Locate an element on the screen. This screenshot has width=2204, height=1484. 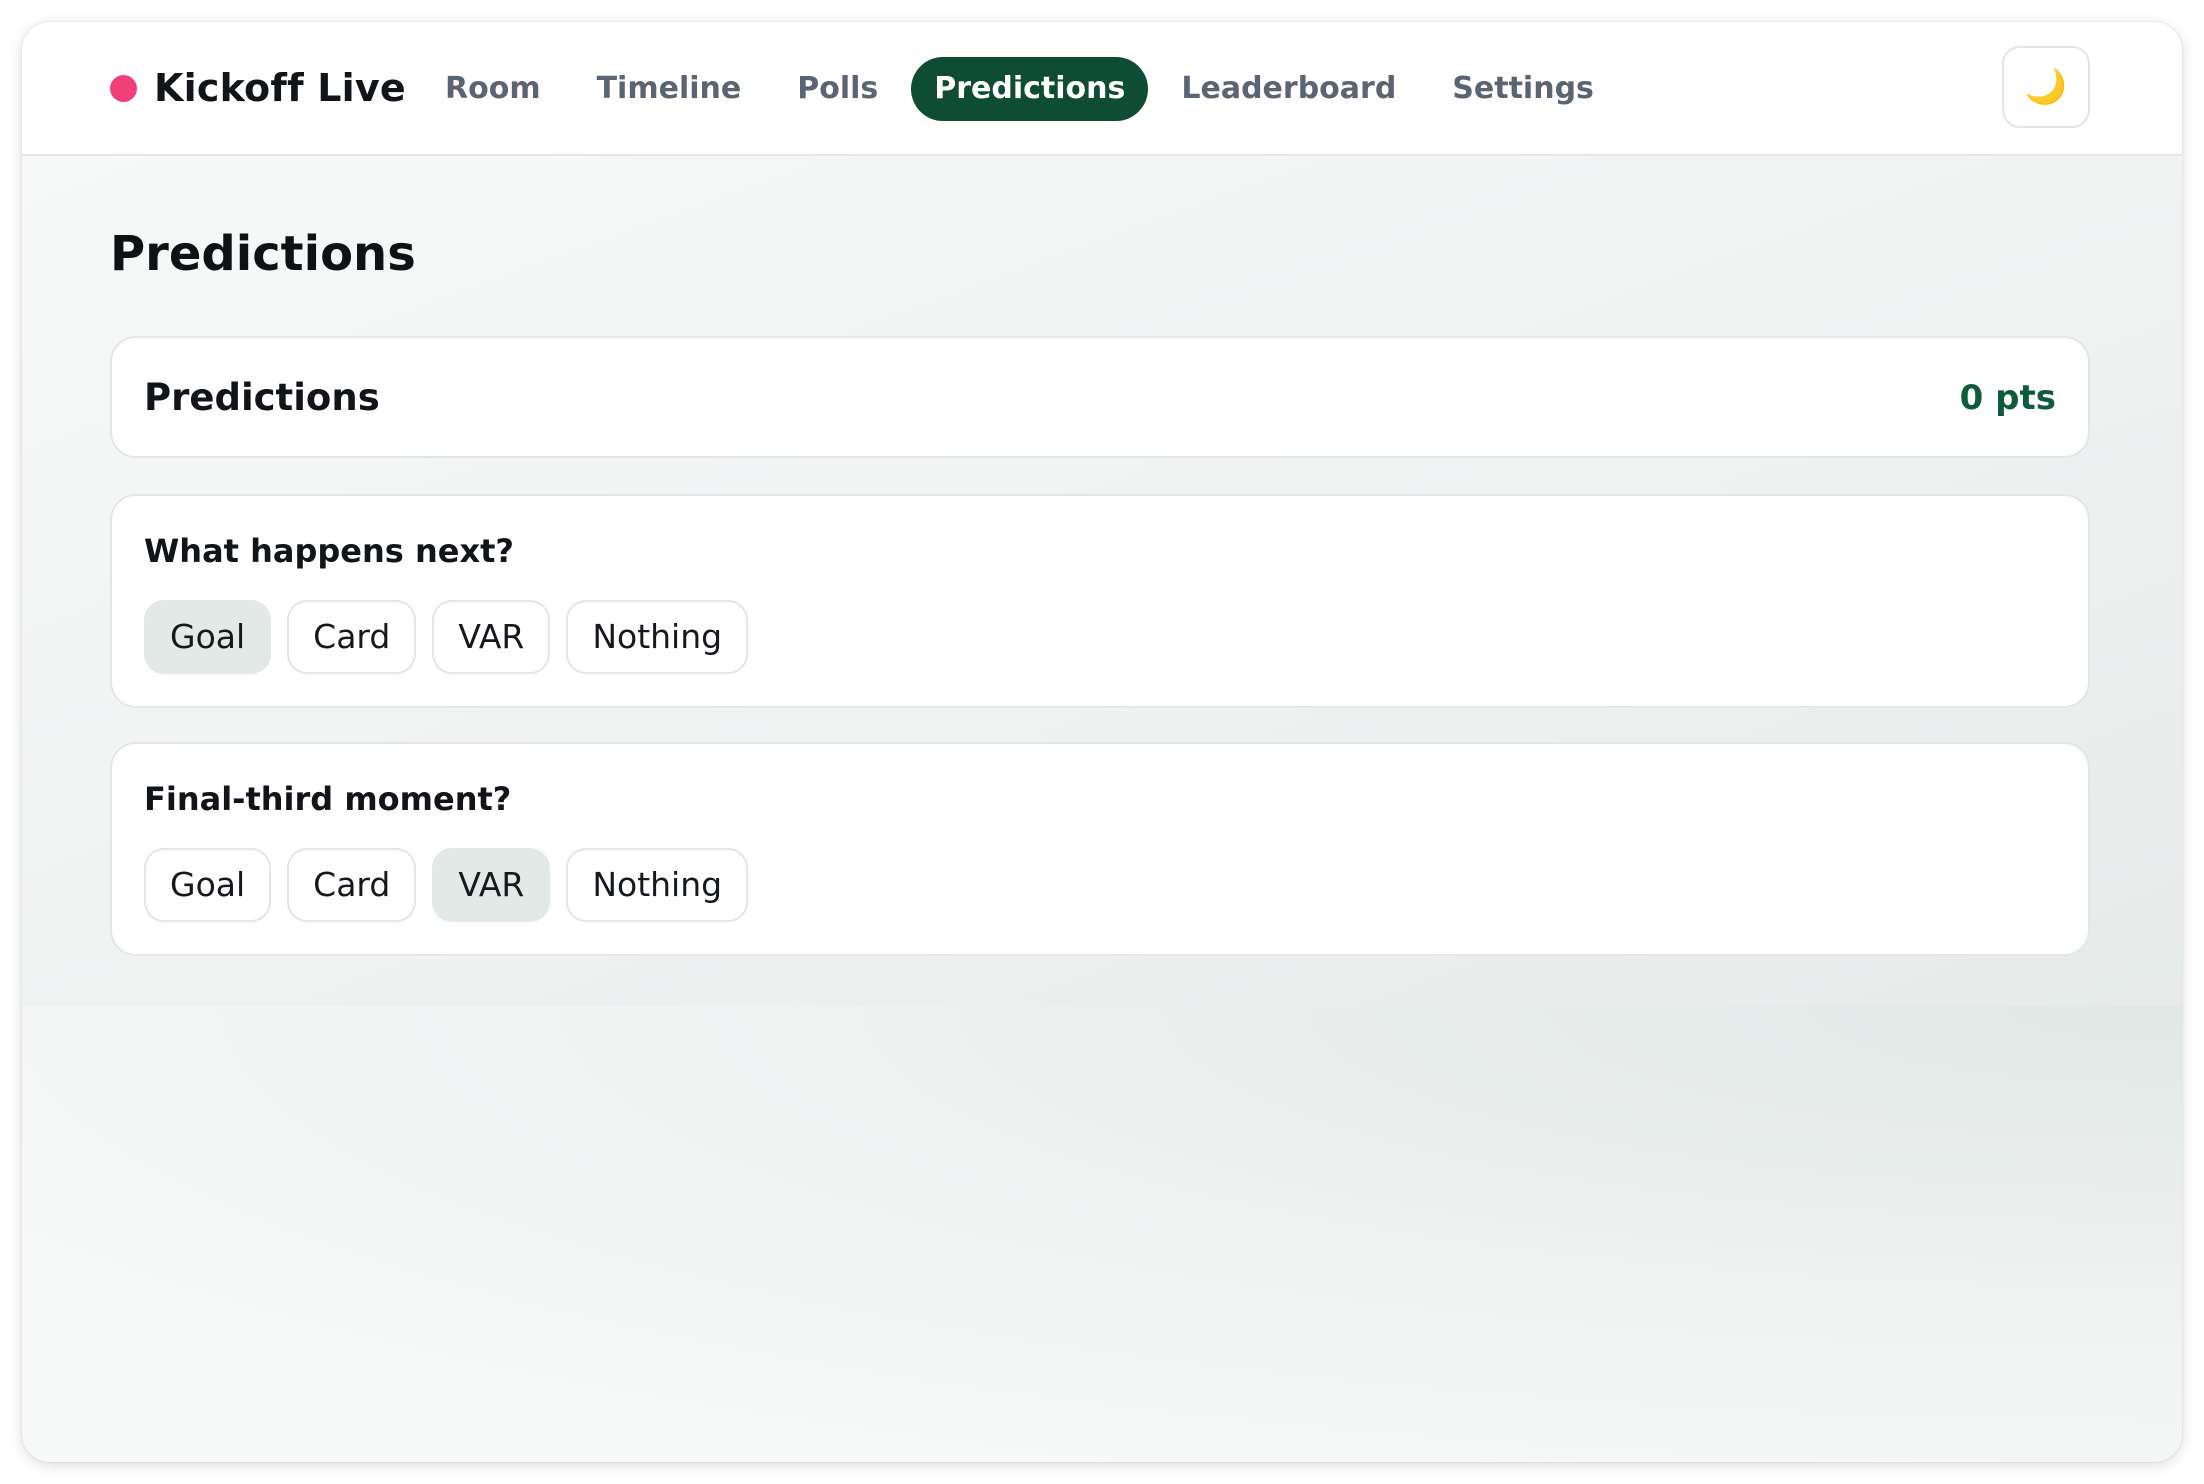
moon-icon: 🌙 is located at coordinates (2046, 87).